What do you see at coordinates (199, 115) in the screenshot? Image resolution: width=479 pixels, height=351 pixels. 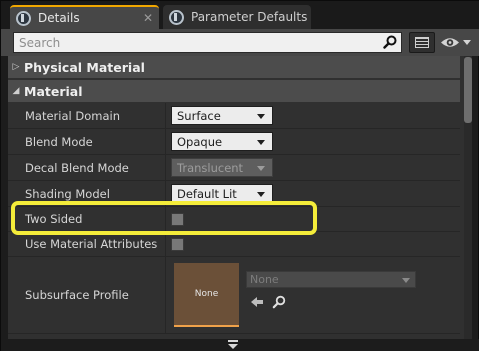 I see `dropdown-value: Surface` at bounding box center [199, 115].